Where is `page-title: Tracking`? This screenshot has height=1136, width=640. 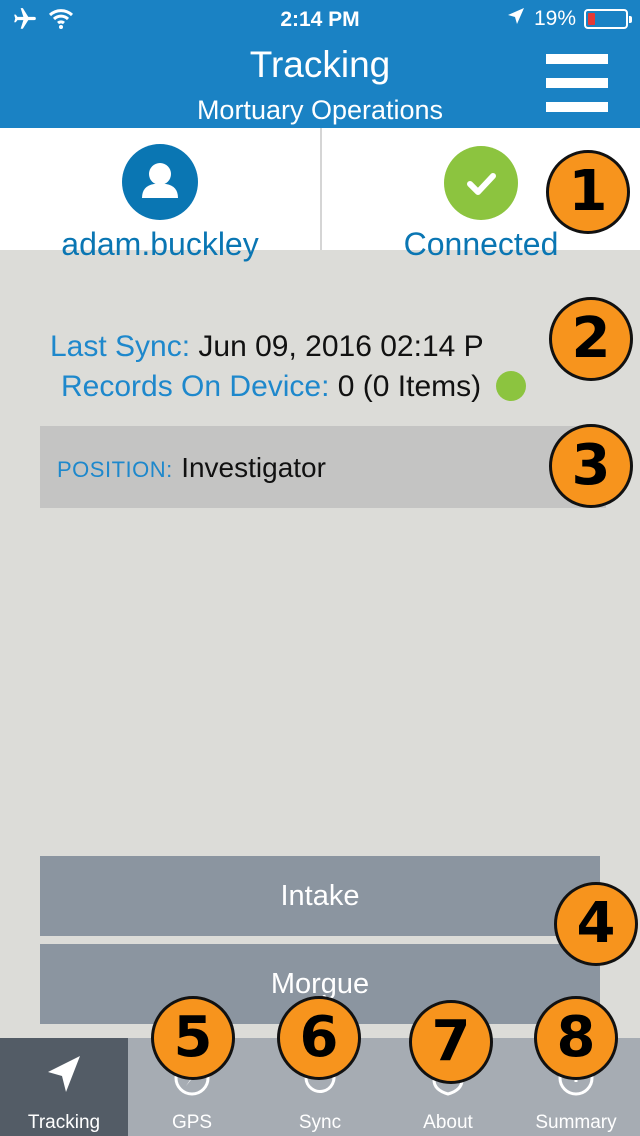
page-title: Tracking is located at coordinates (320, 64).